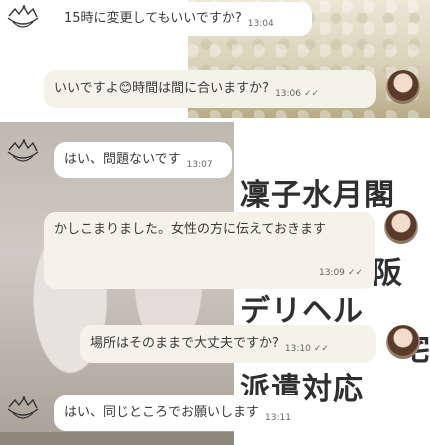 Image resolution: width=430 pixels, height=445 pixels. Describe the element at coordinates (162, 88) in the screenshot. I see `message-text: いいですよ😊時間は間に合いますか?` at that location.